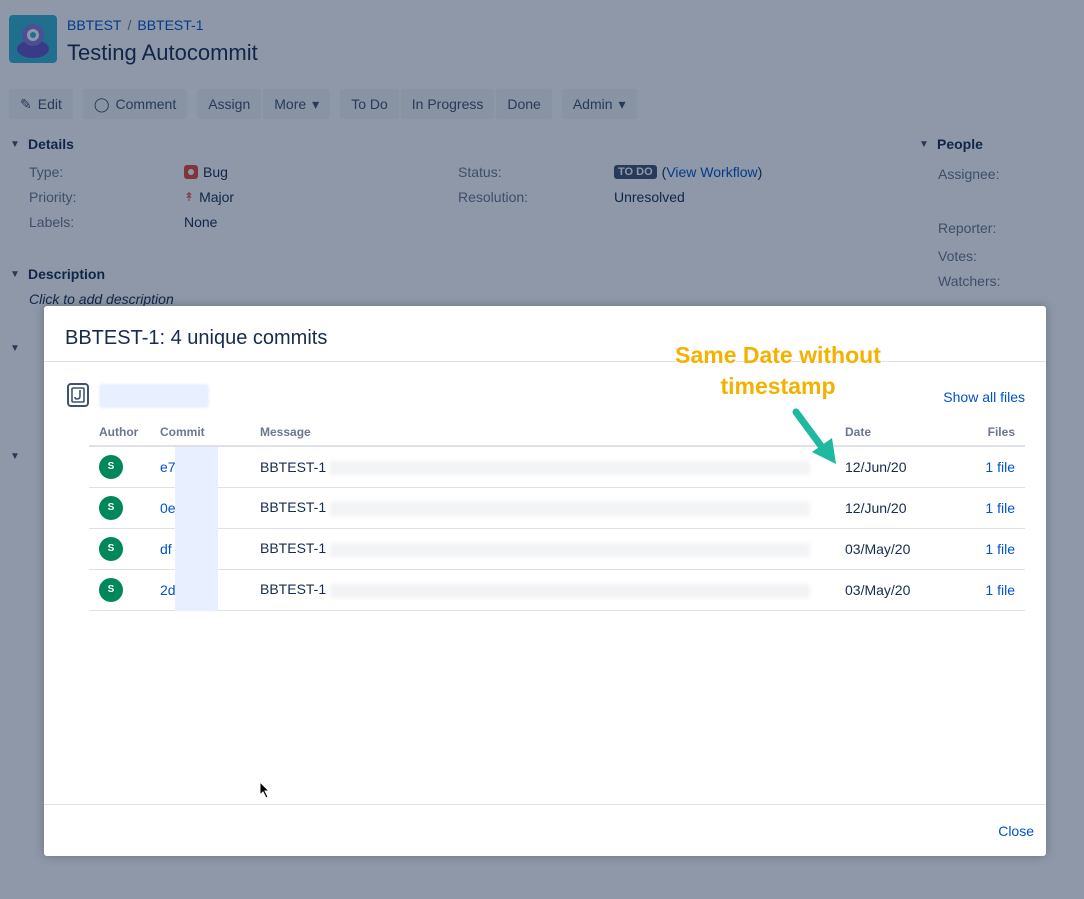  I want to click on table-row: S e7 BBTEST-1 12/Jun/20 1 file, so click(557, 467).